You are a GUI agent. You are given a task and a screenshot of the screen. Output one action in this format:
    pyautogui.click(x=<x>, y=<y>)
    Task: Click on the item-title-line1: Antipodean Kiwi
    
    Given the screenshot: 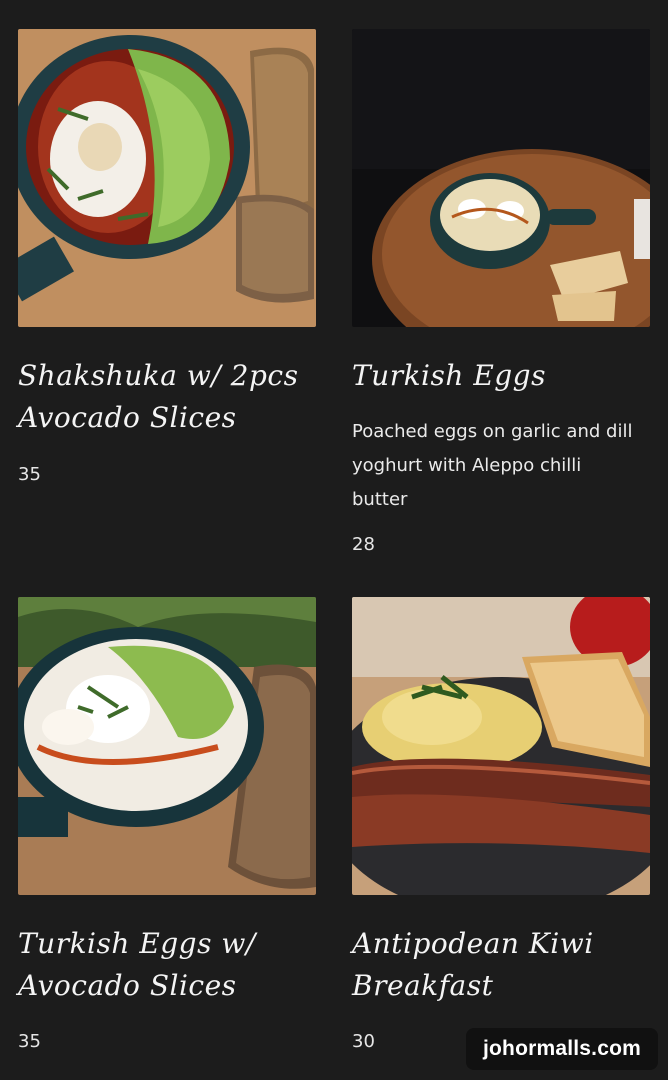 What is the action you would take?
    pyautogui.click(x=473, y=943)
    